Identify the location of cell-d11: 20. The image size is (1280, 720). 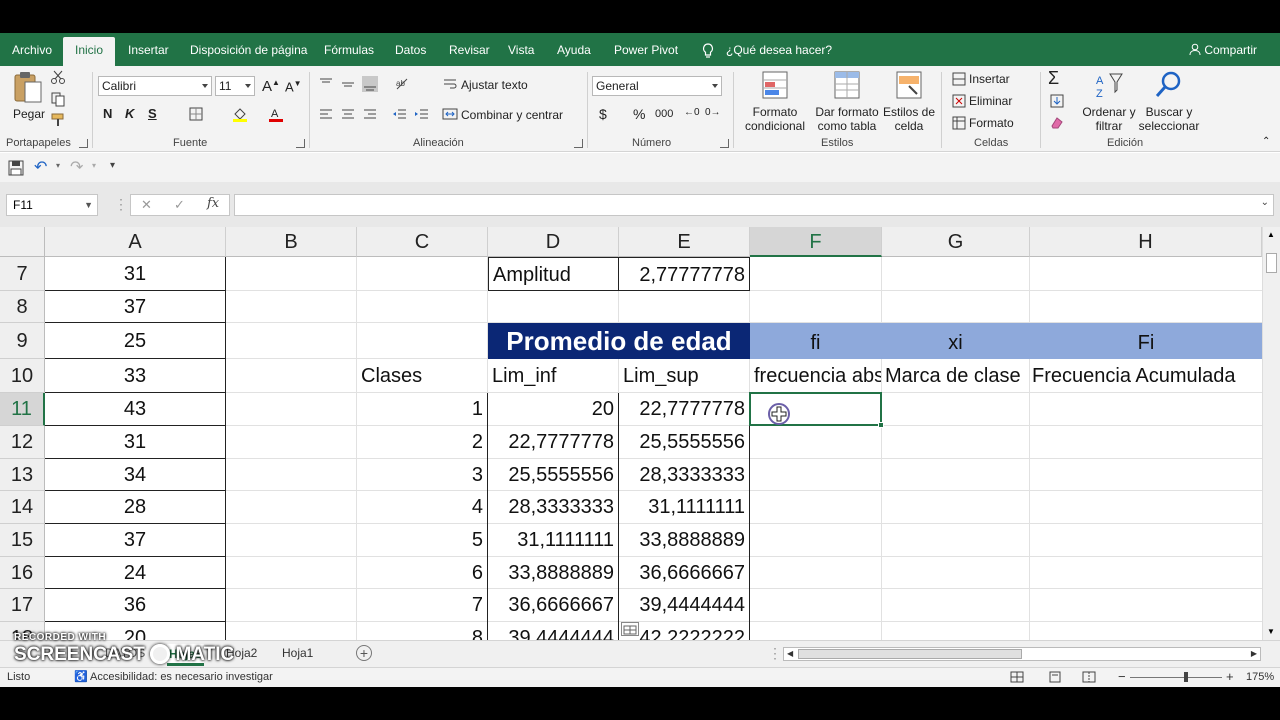
(553, 409).